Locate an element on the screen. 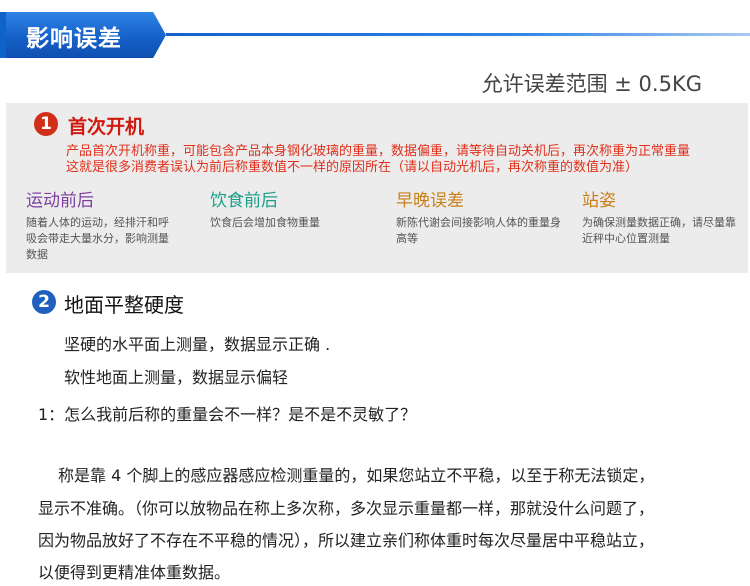  section2-title: 地面平整硬度 is located at coordinates (124, 305).